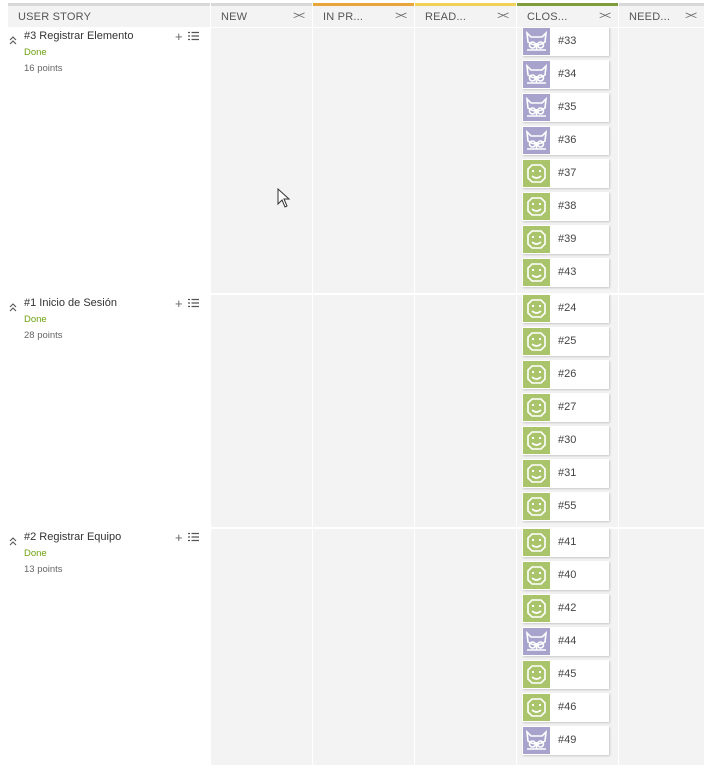 The width and height of the screenshot is (704, 779). I want to click on status-badge: Done, so click(35, 52).